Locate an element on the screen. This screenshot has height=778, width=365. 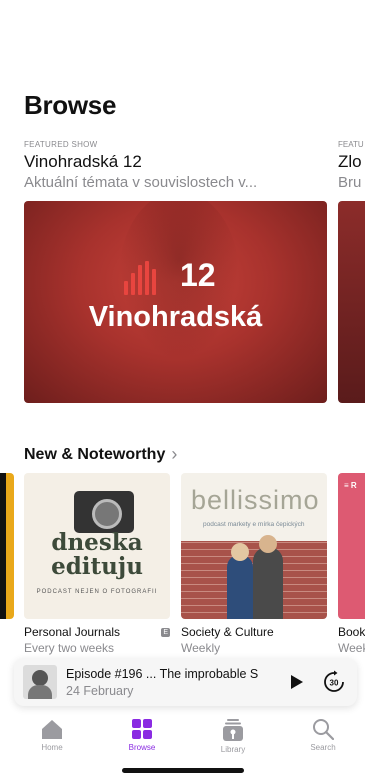
browse-icon is located at coordinates (142, 729).